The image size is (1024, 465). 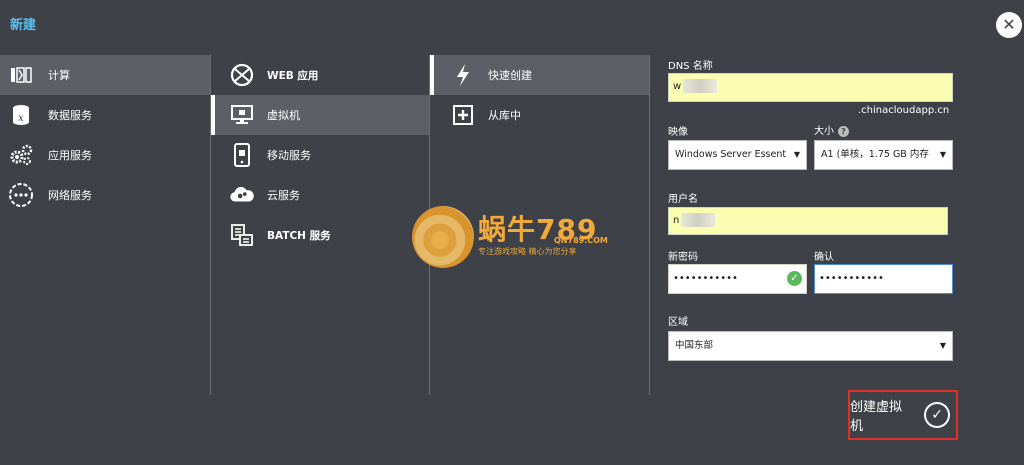 What do you see at coordinates (283, 195) in the screenshot?
I see `service-label: 云服务` at bounding box center [283, 195].